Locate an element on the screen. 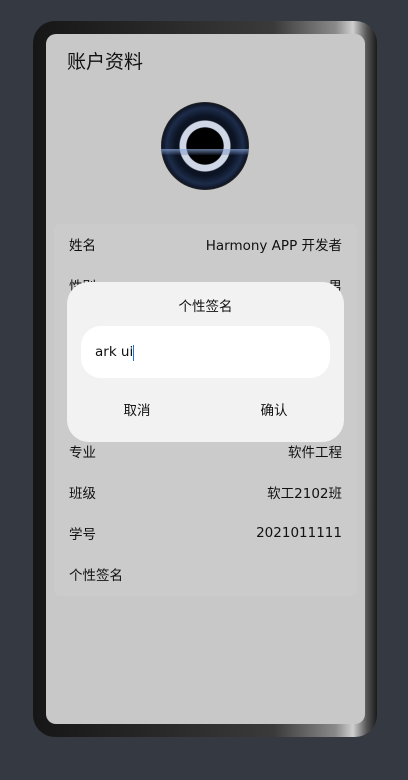 The image size is (408, 780). cancel-button: 取消 is located at coordinates (137, 409).